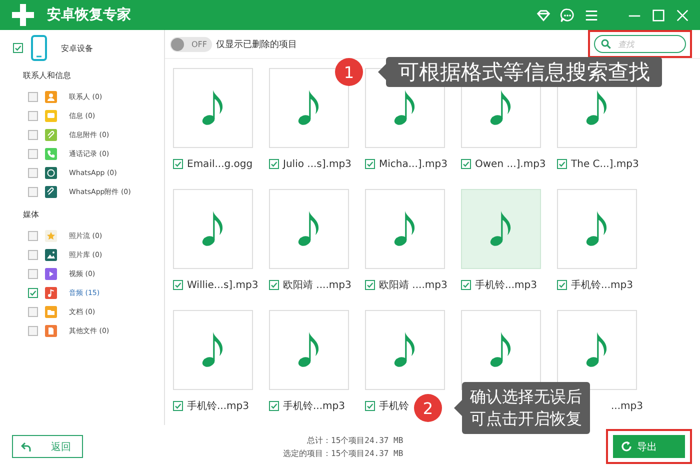 The width and height of the screenshot is (700, 468). Describe the element at coordinates (605, 164) in the screenshot. I see `file-name: The C...].mp3` at that location.